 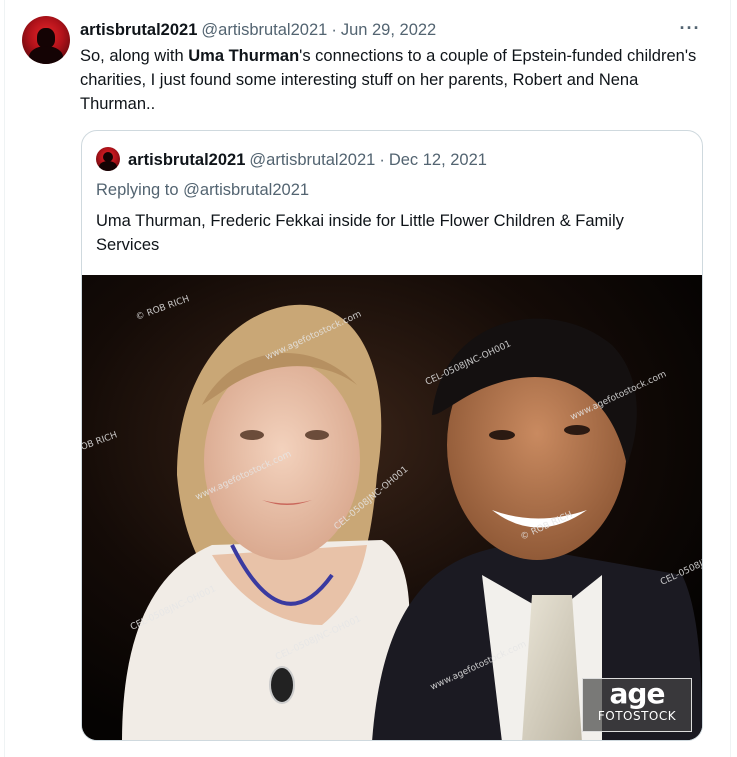 What do you see at coordinates (140, 190) in the screenshot?
I see `replying-label: Replying to` at bounding box center [140, 190].